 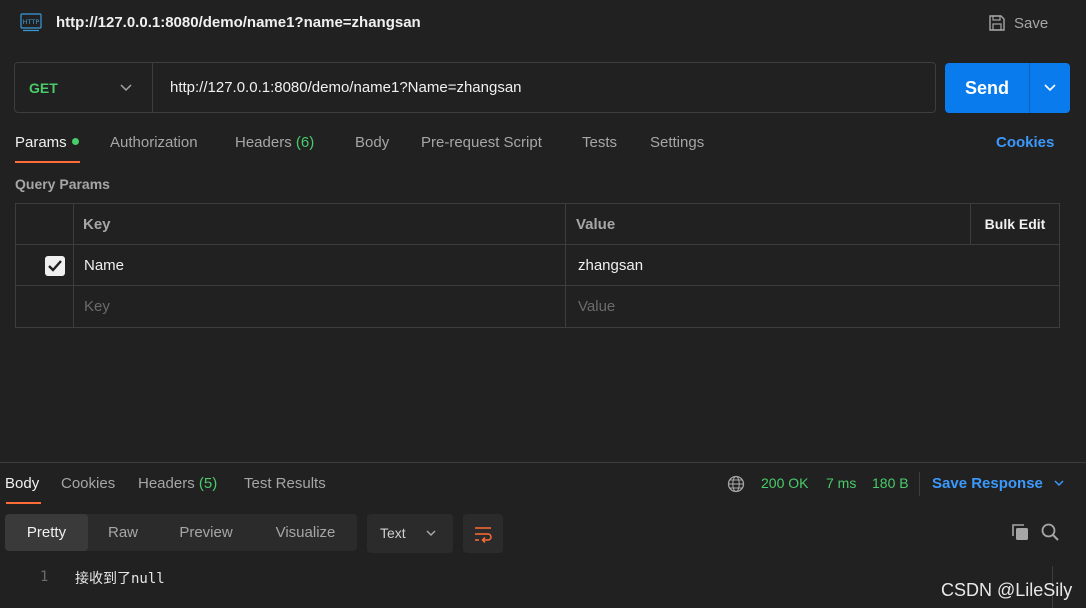 I want to click on wrap-lines-button, so click(x=483, y=533).